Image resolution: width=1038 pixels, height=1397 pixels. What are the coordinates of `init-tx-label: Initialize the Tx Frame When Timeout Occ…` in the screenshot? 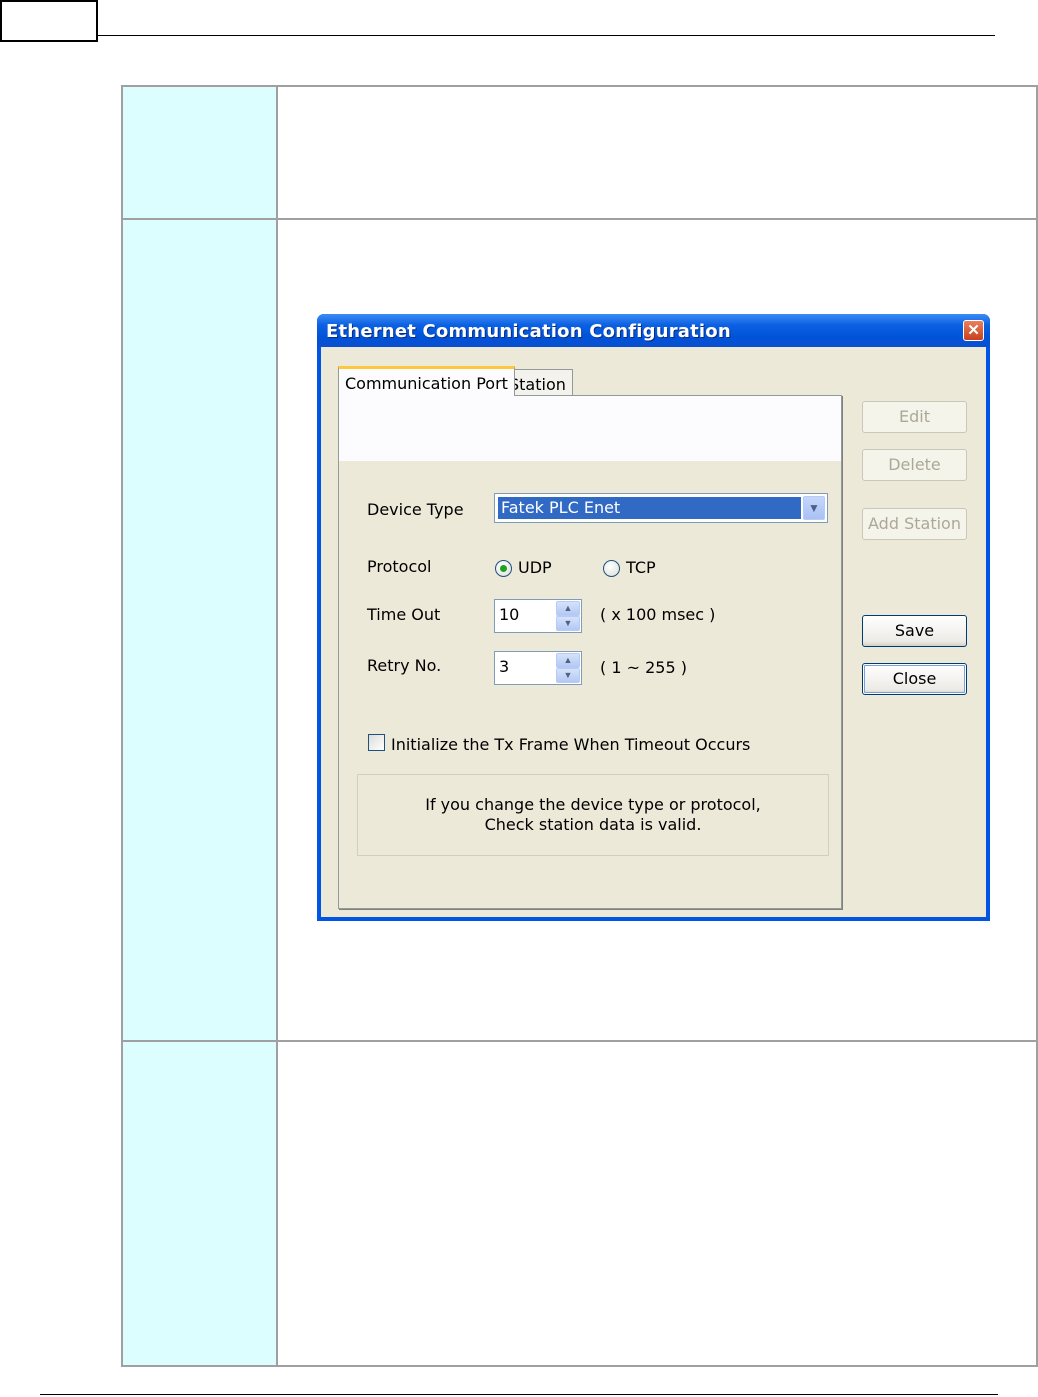 It's located at (570, 744).